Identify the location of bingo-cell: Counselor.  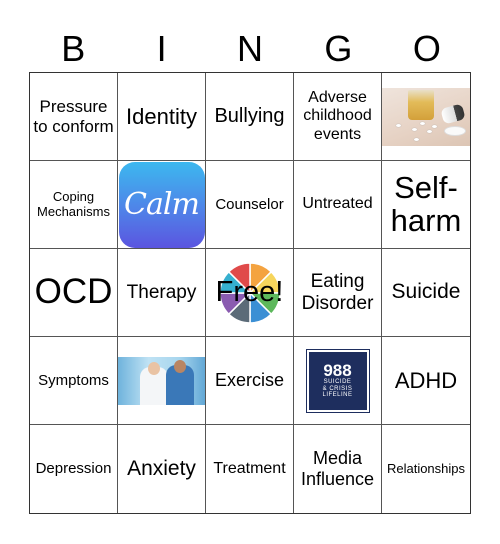
(250, 205).